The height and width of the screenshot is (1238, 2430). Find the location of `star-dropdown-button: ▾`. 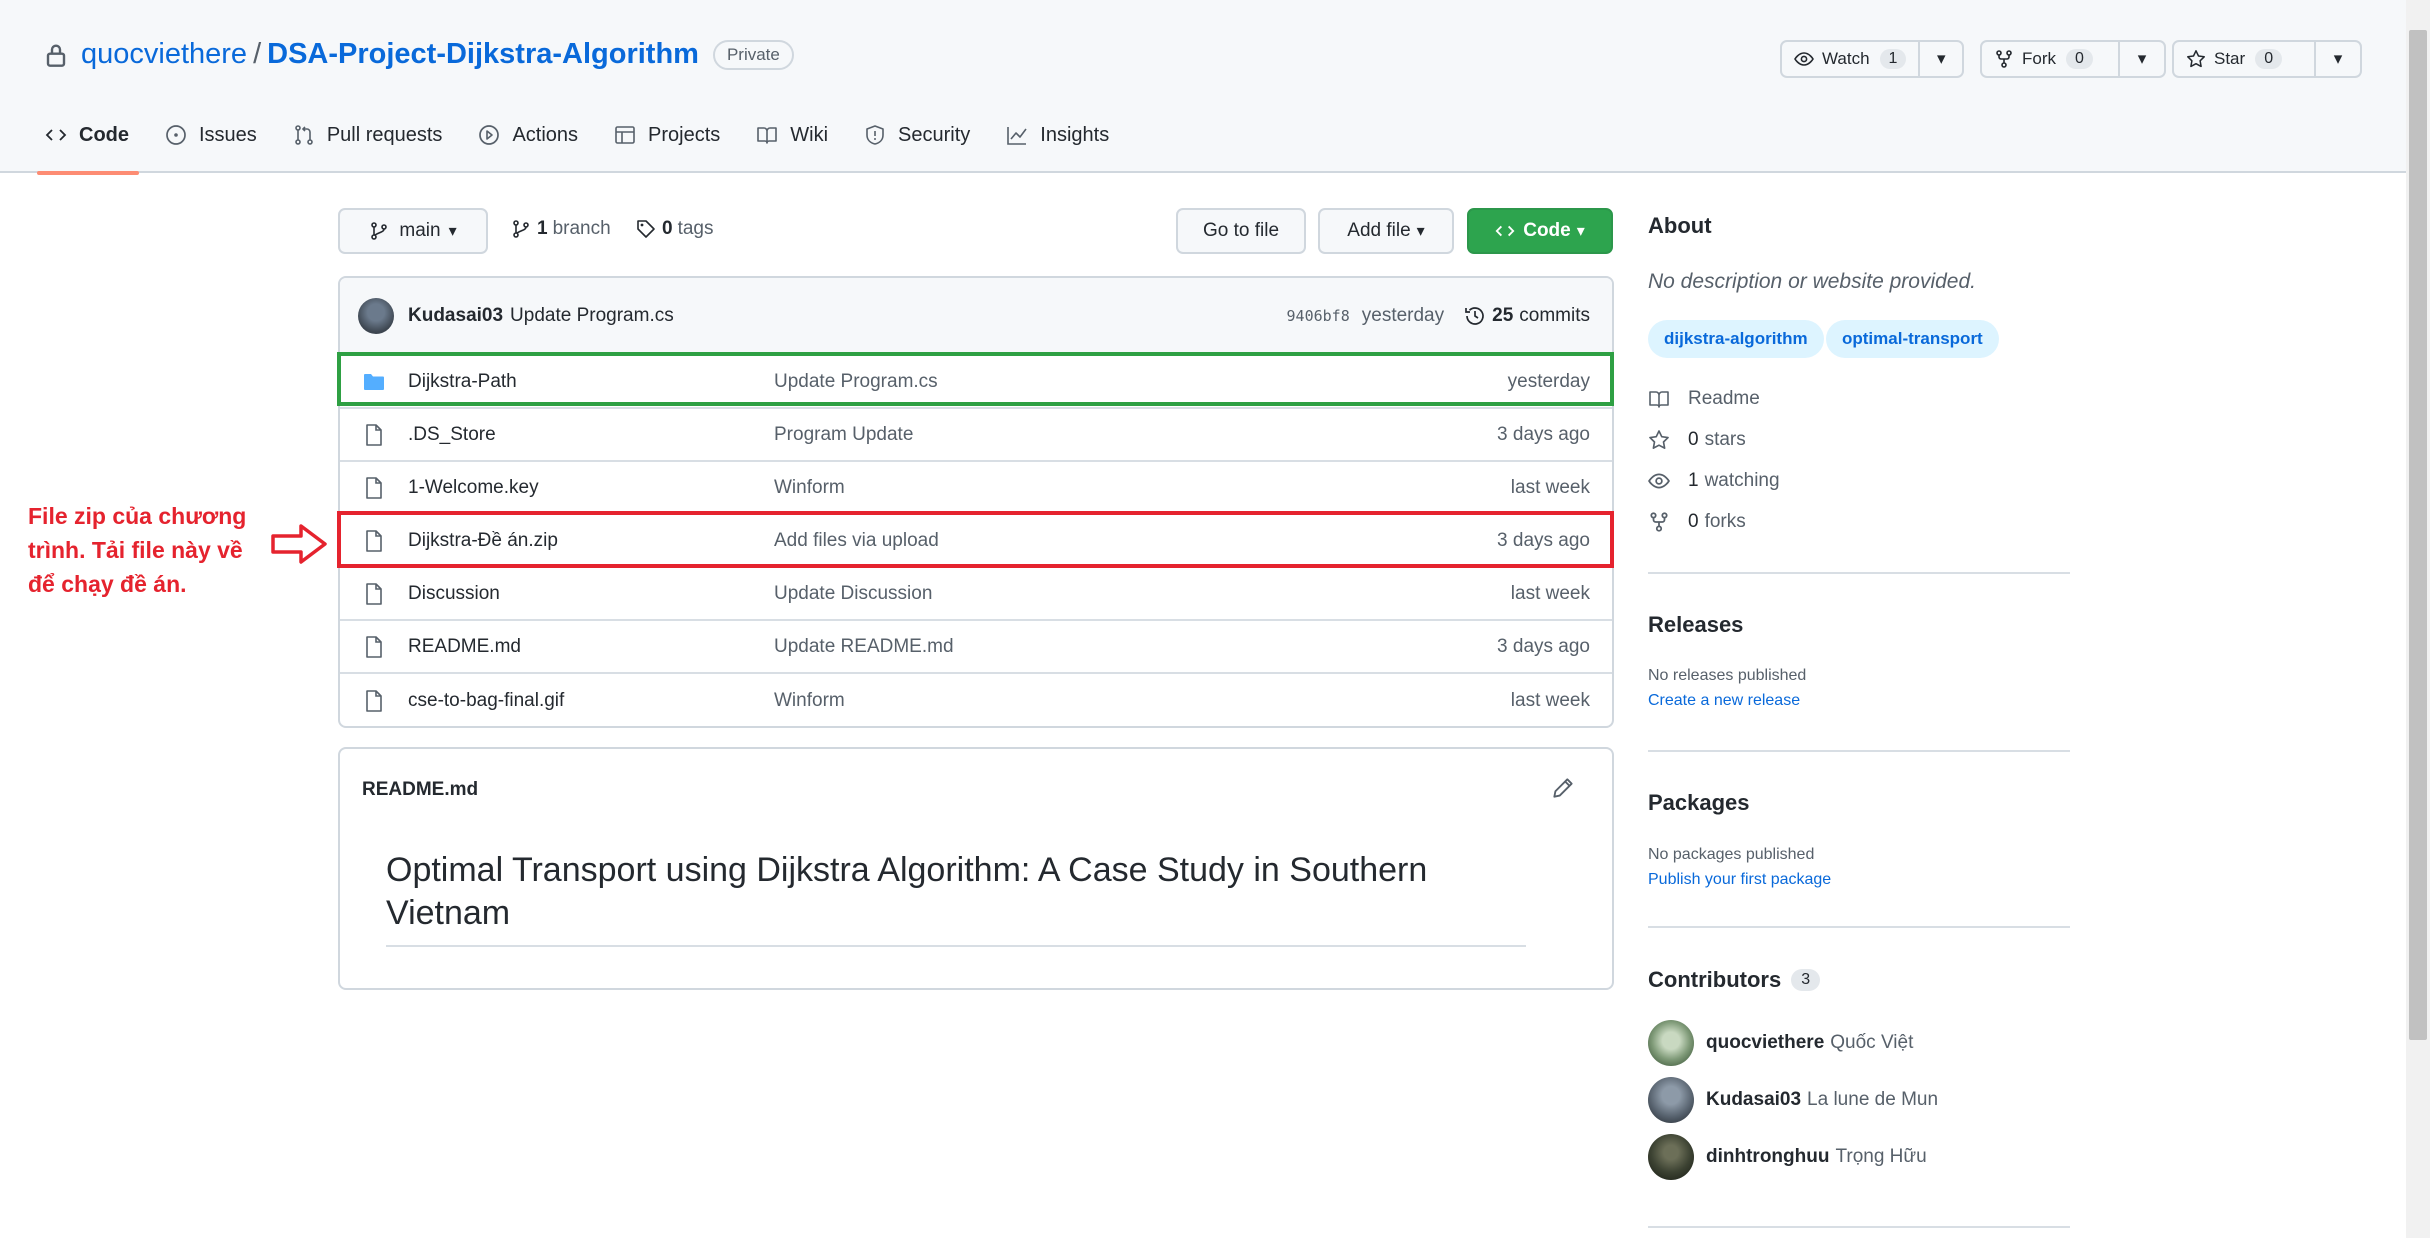

star-dropdown-button: ▾ is located at coordinates (2338, 59).